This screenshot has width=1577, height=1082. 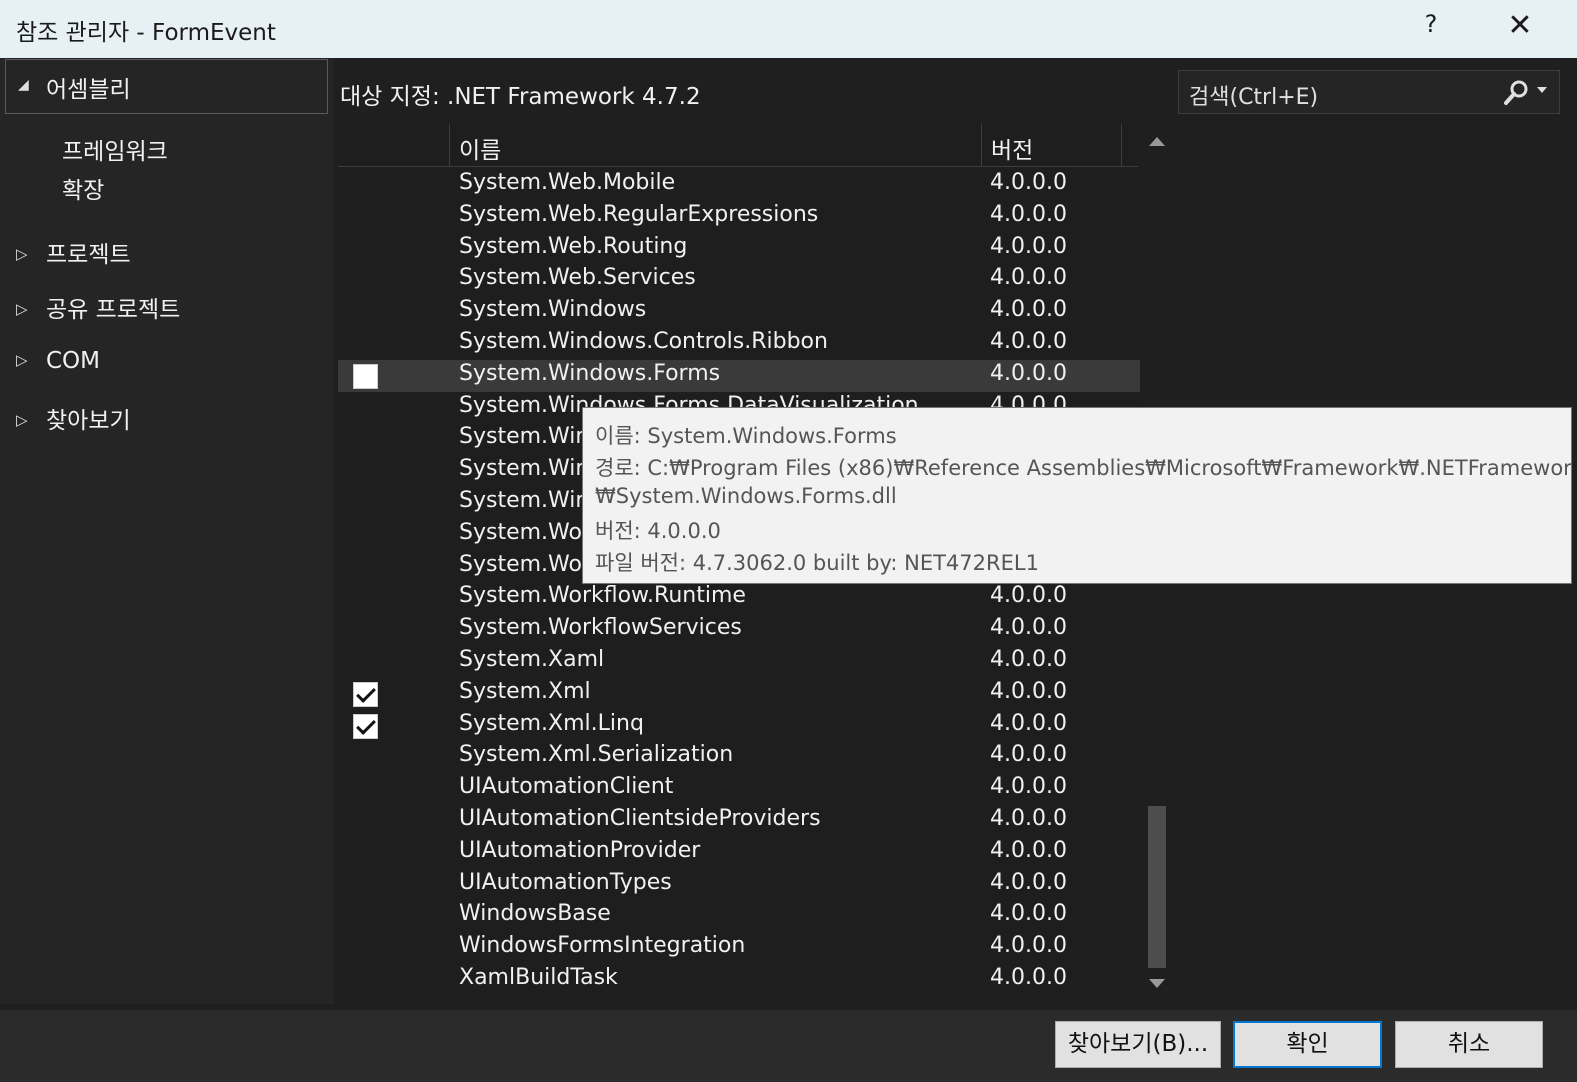 I want to click on target-framework-label: 대상 지정: .NET Framework 4.7.2, so click(x=520, y=97).